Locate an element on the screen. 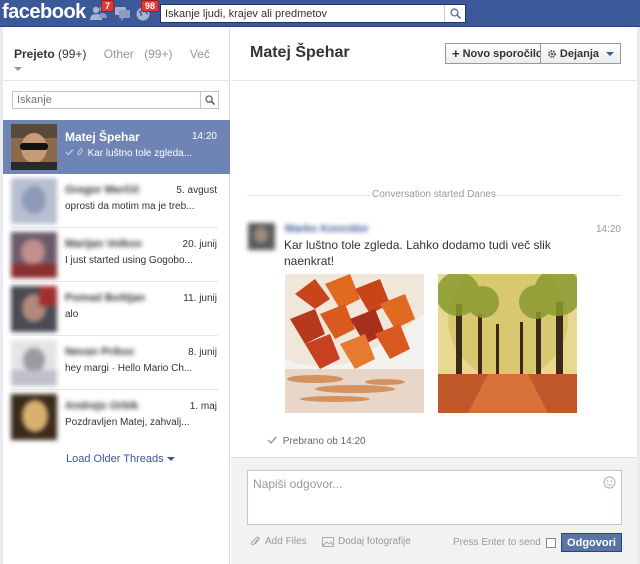 The height and width of the screenshot is (564, 640). reply-box is located at coordinates (434, 497).